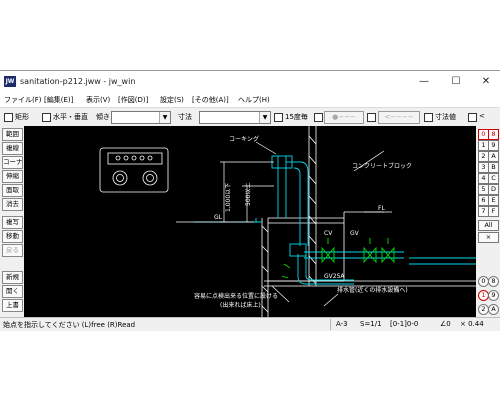 This screenshot has height=400, width=500. What do you see at coordinates (12, 236) in the screenshot?
I see `tool-move: 移動` at bounding box center [12, 236].